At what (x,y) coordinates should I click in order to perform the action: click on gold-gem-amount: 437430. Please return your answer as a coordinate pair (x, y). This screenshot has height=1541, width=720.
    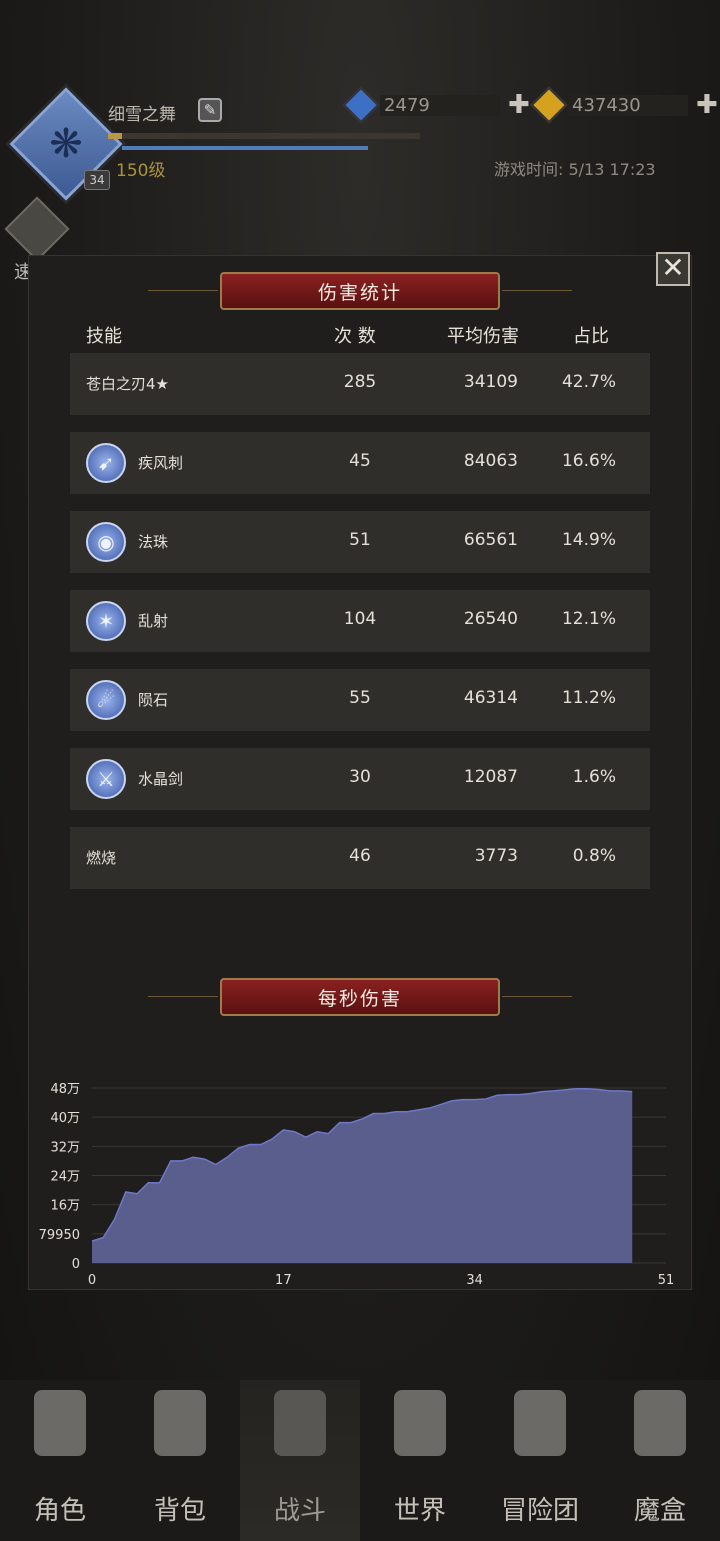
    Looking at the image, I should click on (628, 105).